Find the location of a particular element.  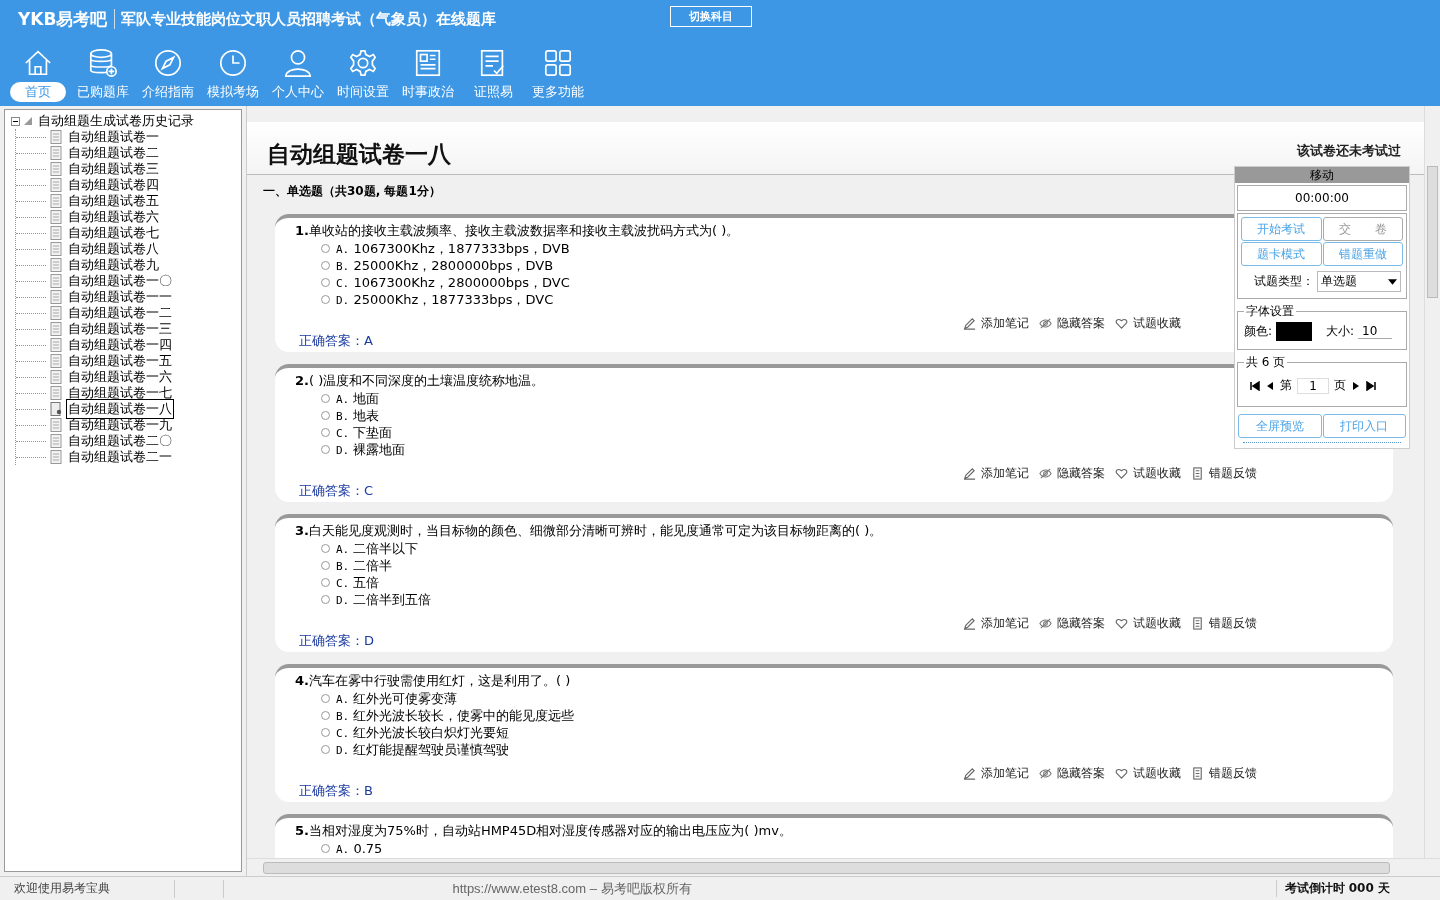

previous-page-icon is located at coordinates (1270, 385).